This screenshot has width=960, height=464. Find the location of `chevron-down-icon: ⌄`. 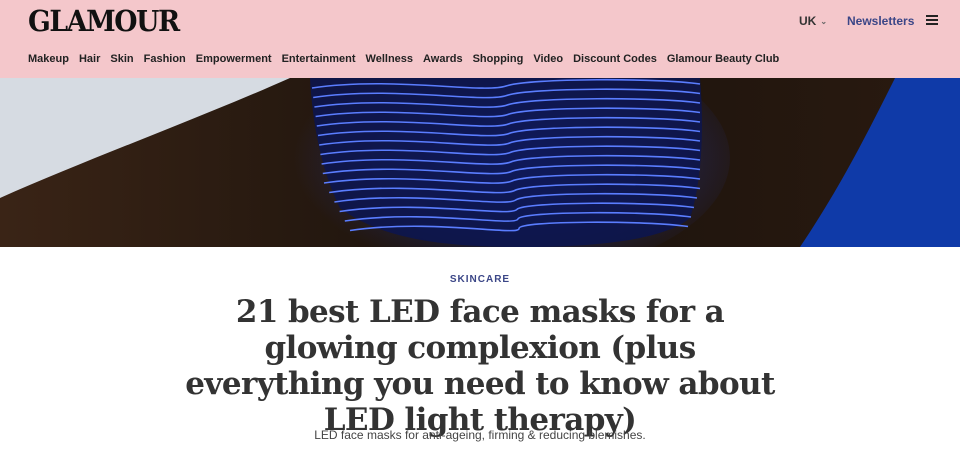

chevron-down-icon: ⌄ is located at coordinates (824, 21).